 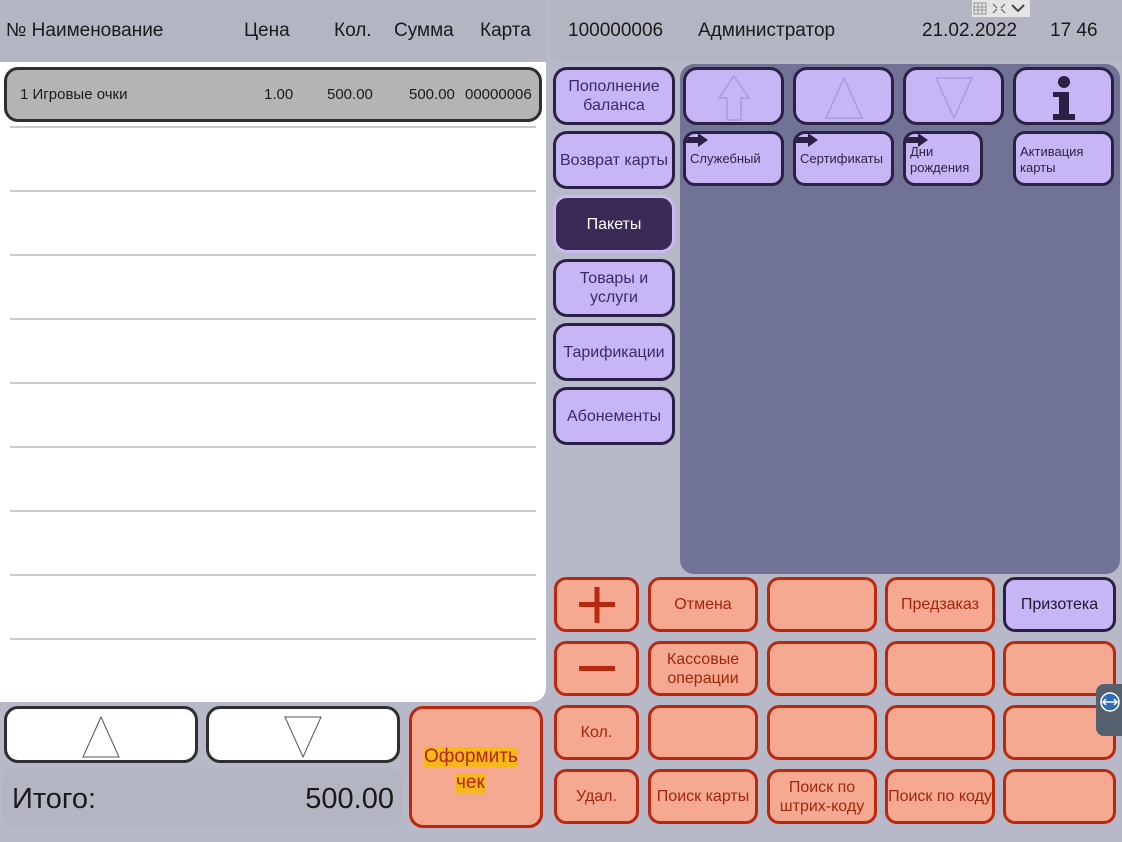 I want to click on search-barcode-label: Поиск по штрих-коду, so click(x=822, y=796).